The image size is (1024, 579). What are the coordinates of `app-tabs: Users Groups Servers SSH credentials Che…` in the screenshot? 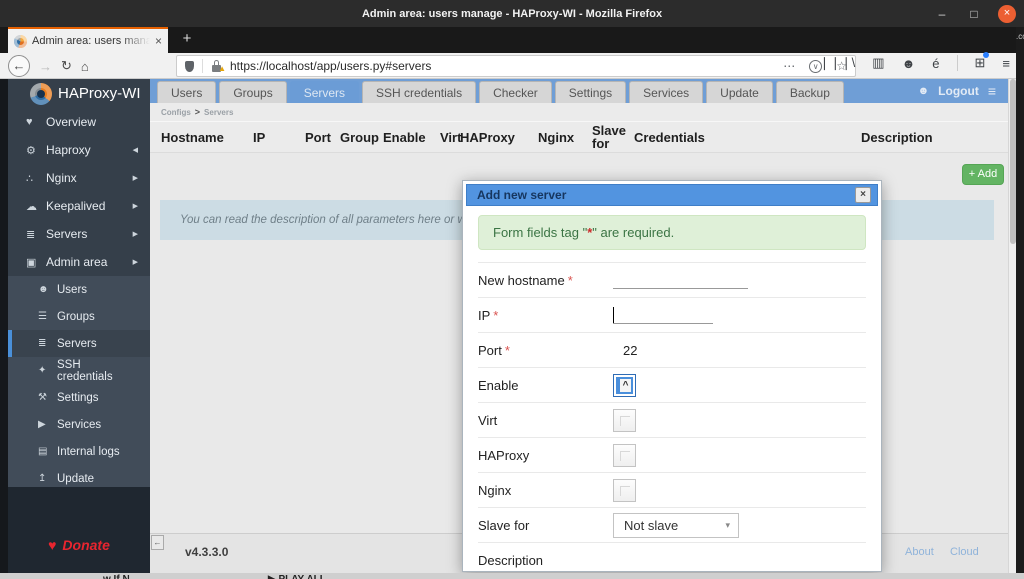 It's located at (500, 91).